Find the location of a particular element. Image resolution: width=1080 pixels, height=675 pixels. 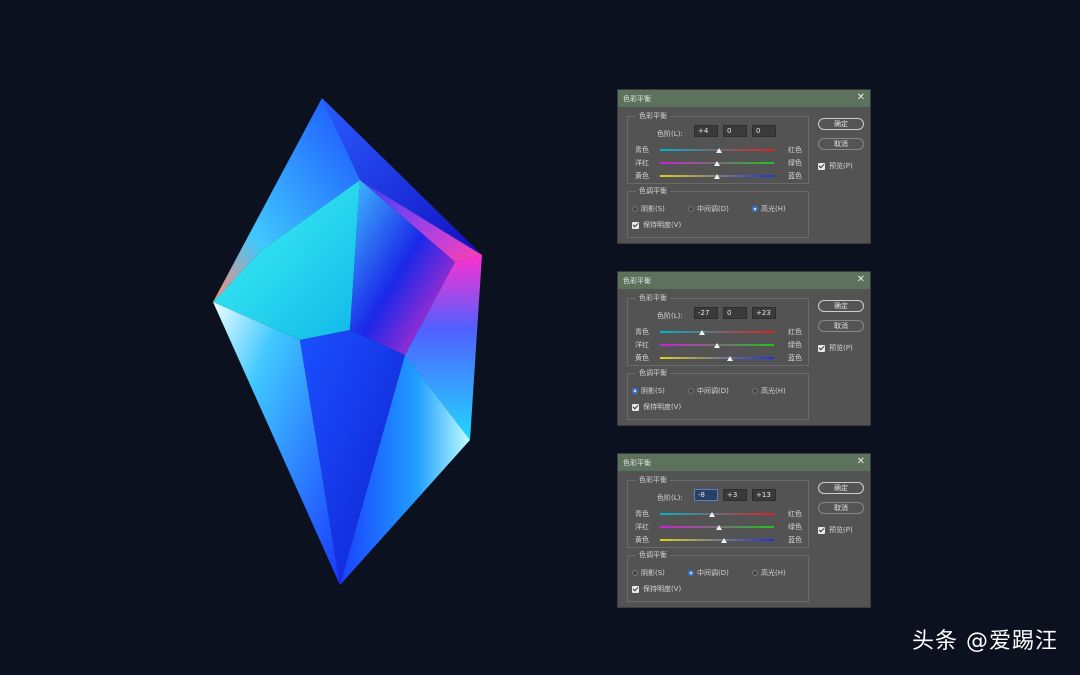

level-input-1: -8 is located at coordinates (706, 495).